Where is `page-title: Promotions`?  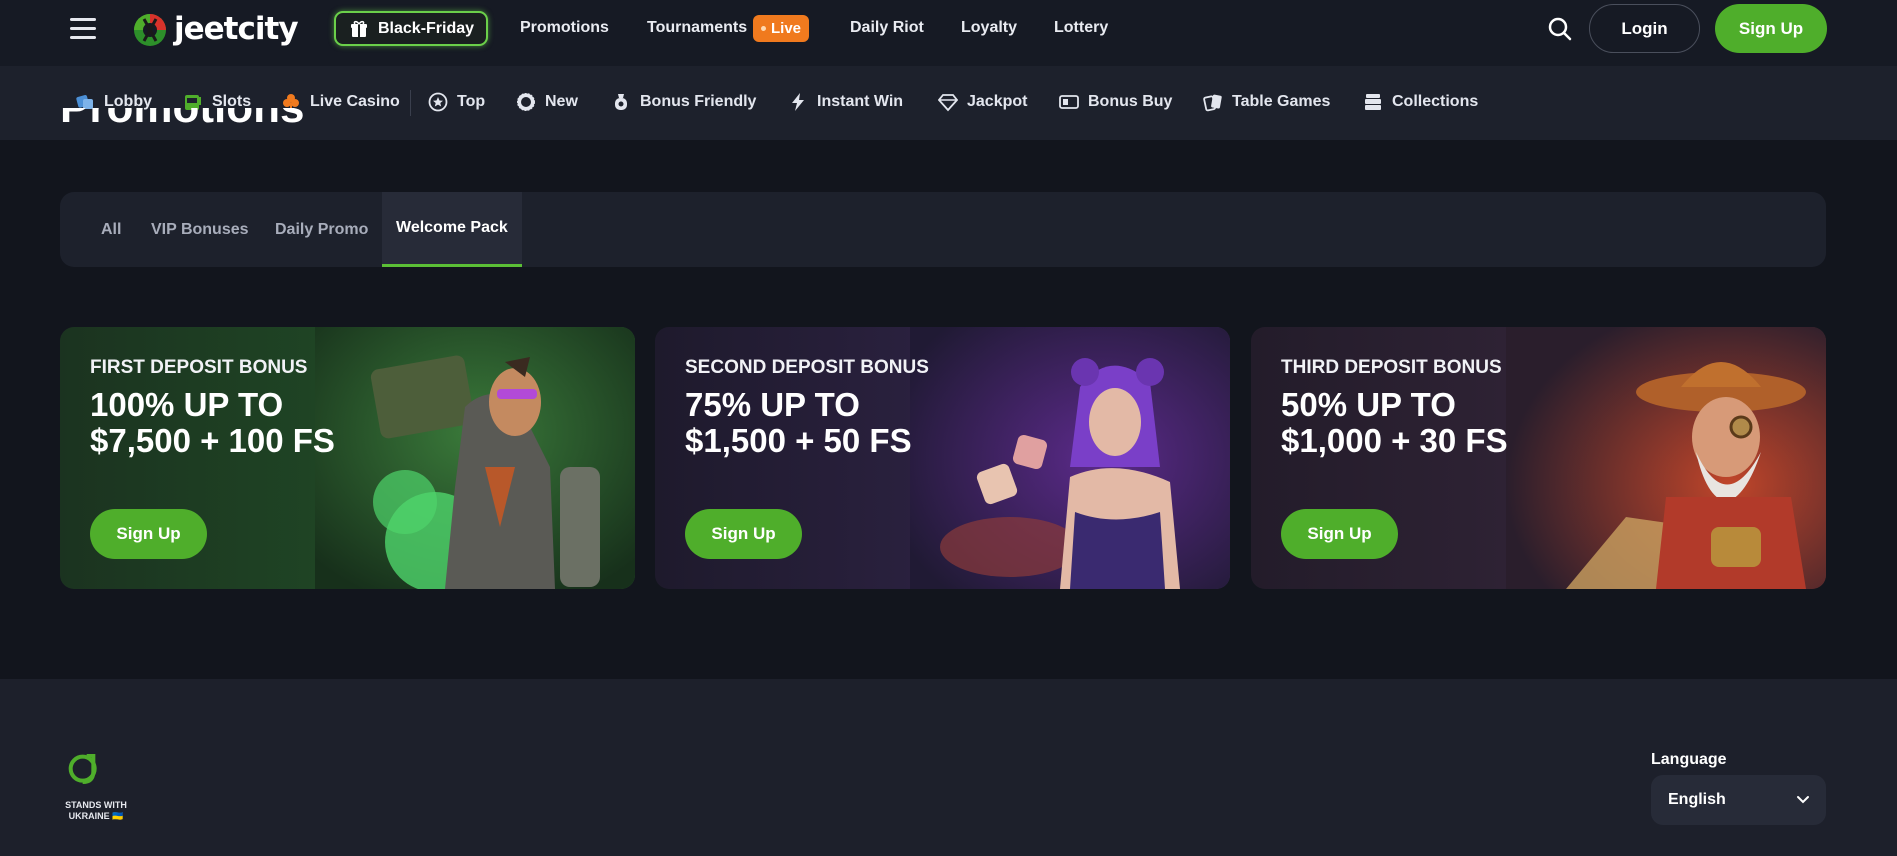
page-title: Promotions is located at coordinates (182, 129).